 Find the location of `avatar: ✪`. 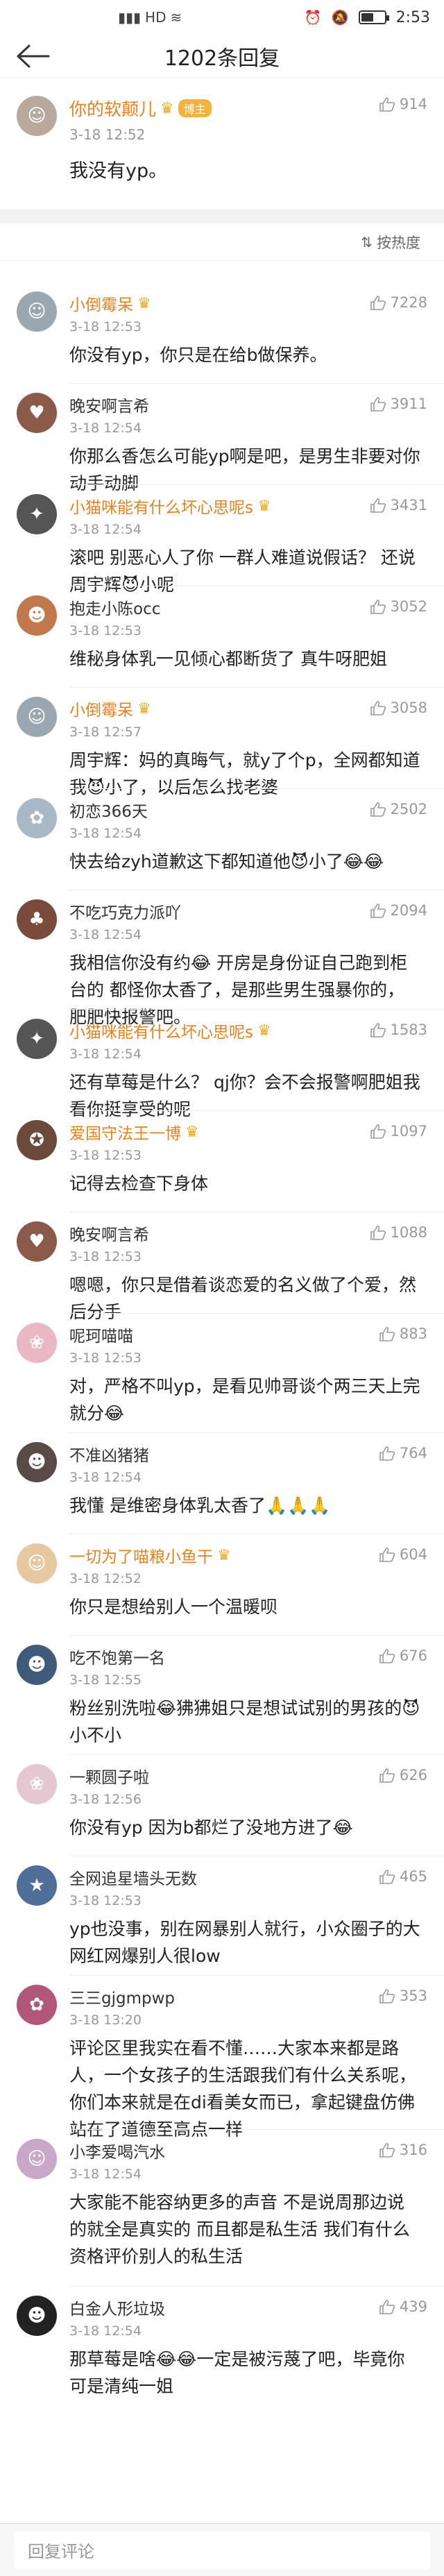

avatar: ✪ is located at coordinates (37, 1140).